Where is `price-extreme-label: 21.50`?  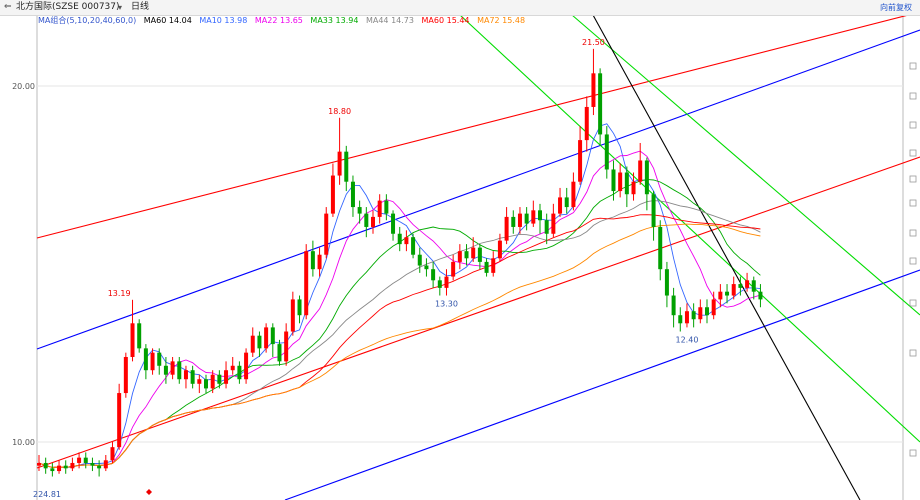 price-extreme-label: 21.50 is located at coordinates (593, 42).